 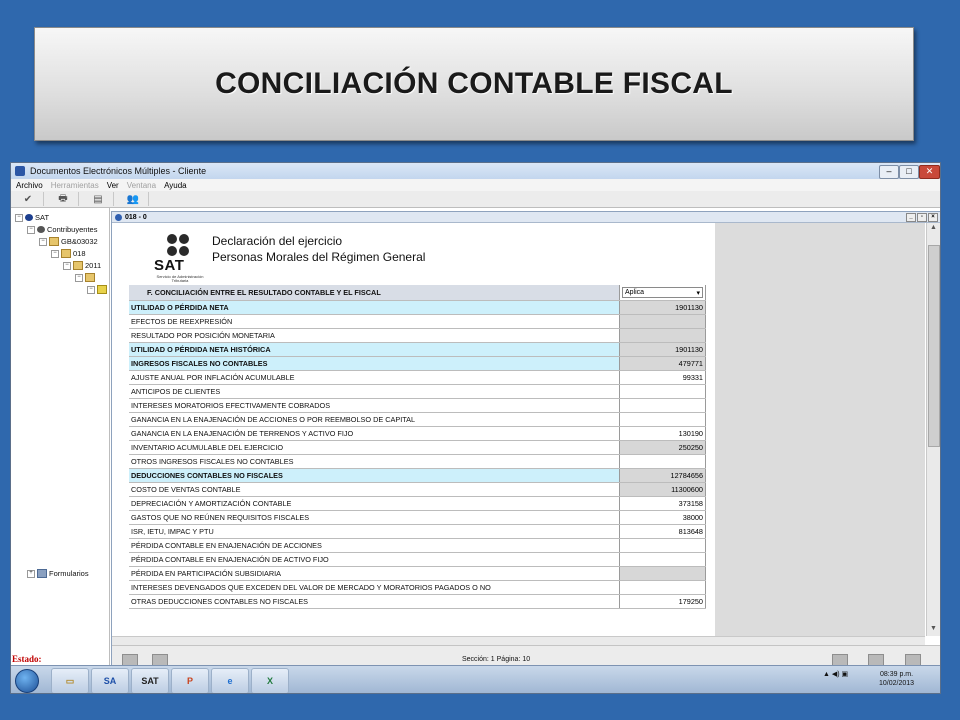 What do you see at coordinates (896, 679) in the screenshot?
I see `taskbar-clock: 08:39 p.m. 10/02/2013` at bounding box center [896, 679].